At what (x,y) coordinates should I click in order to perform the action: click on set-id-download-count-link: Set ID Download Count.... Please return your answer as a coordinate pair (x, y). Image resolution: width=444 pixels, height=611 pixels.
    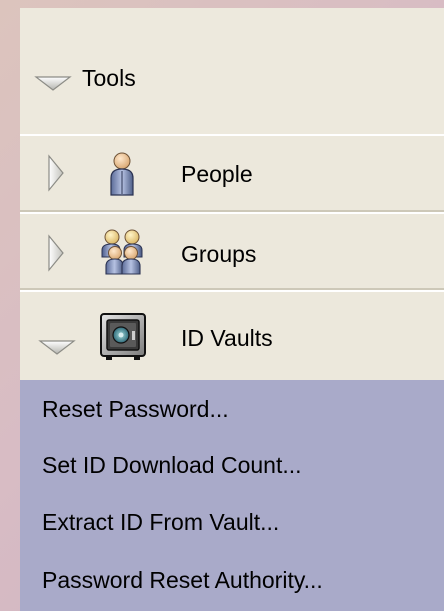
    Looking at the image, I should click on (172, 465).